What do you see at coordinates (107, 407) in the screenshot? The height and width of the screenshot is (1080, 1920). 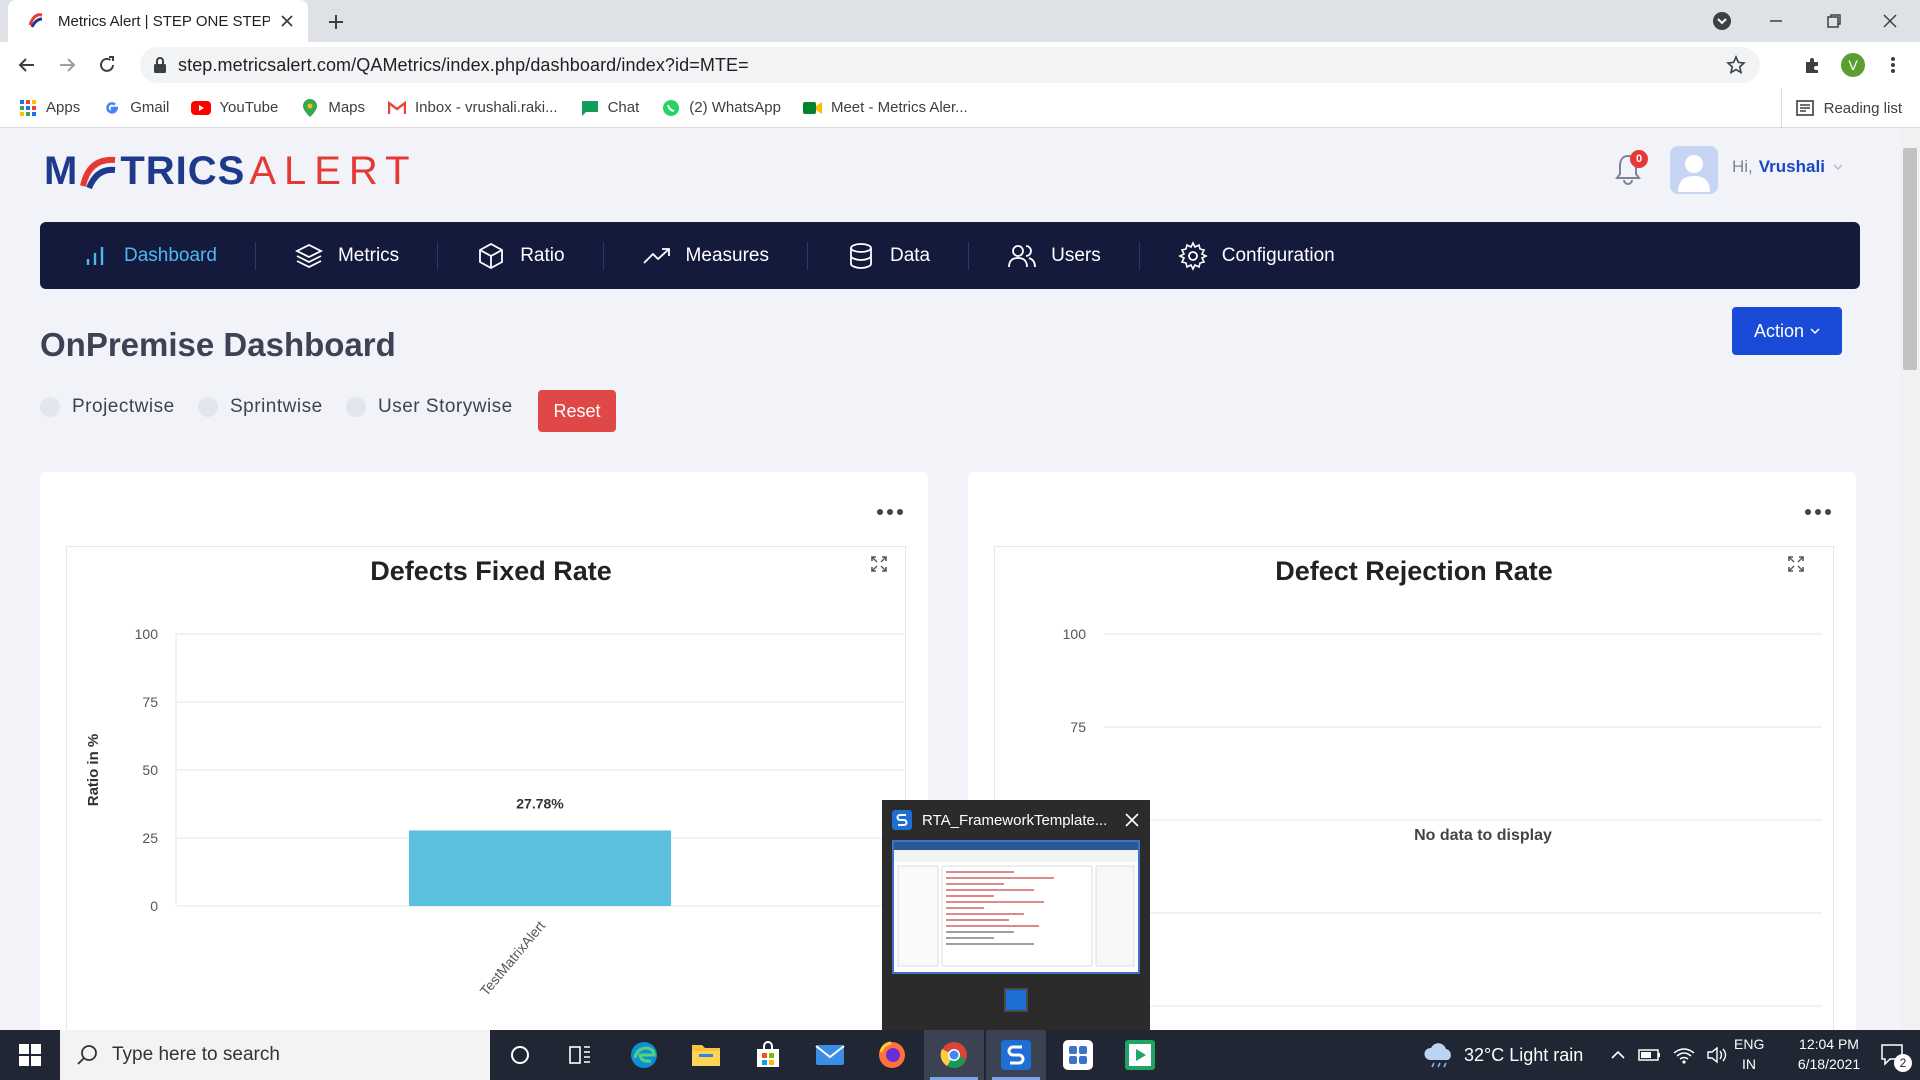 I see `filter-radio-projectwise: Projectwise` at bounding box center [107, 407].